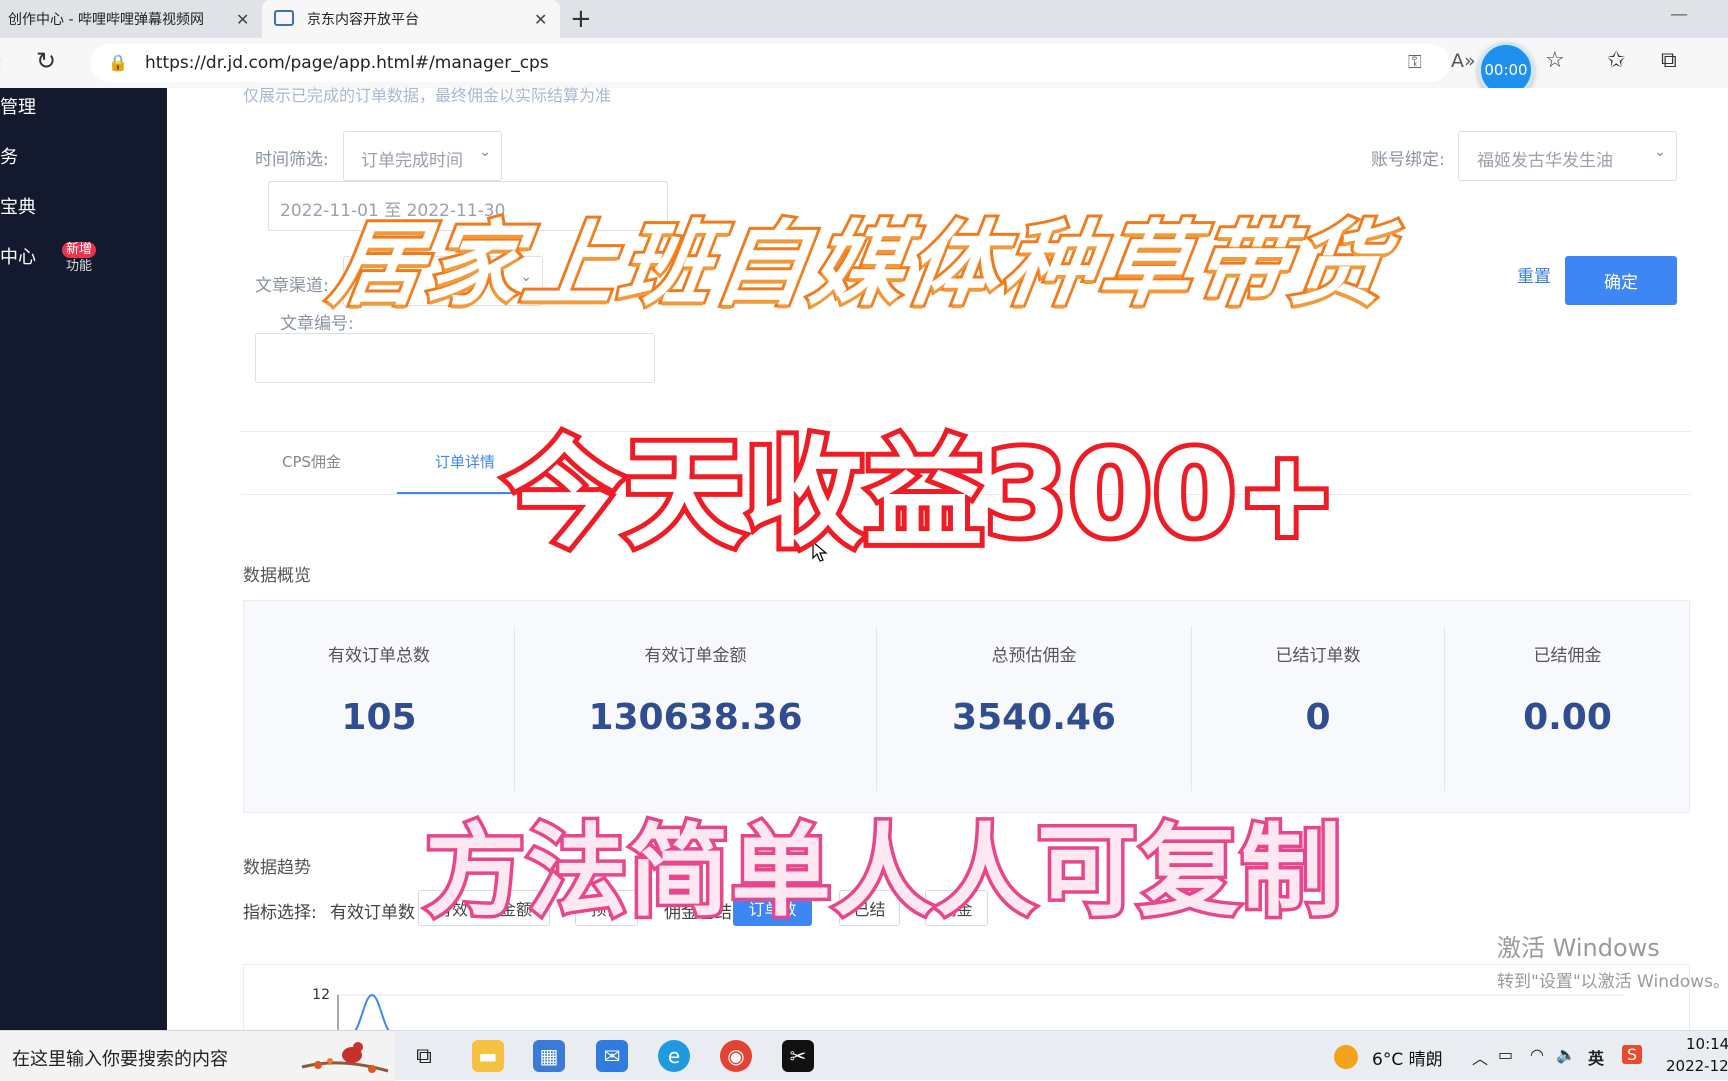  I want to click on stat-estimated-commission: 总预估佣金 3540.46, so click(1034, 706).